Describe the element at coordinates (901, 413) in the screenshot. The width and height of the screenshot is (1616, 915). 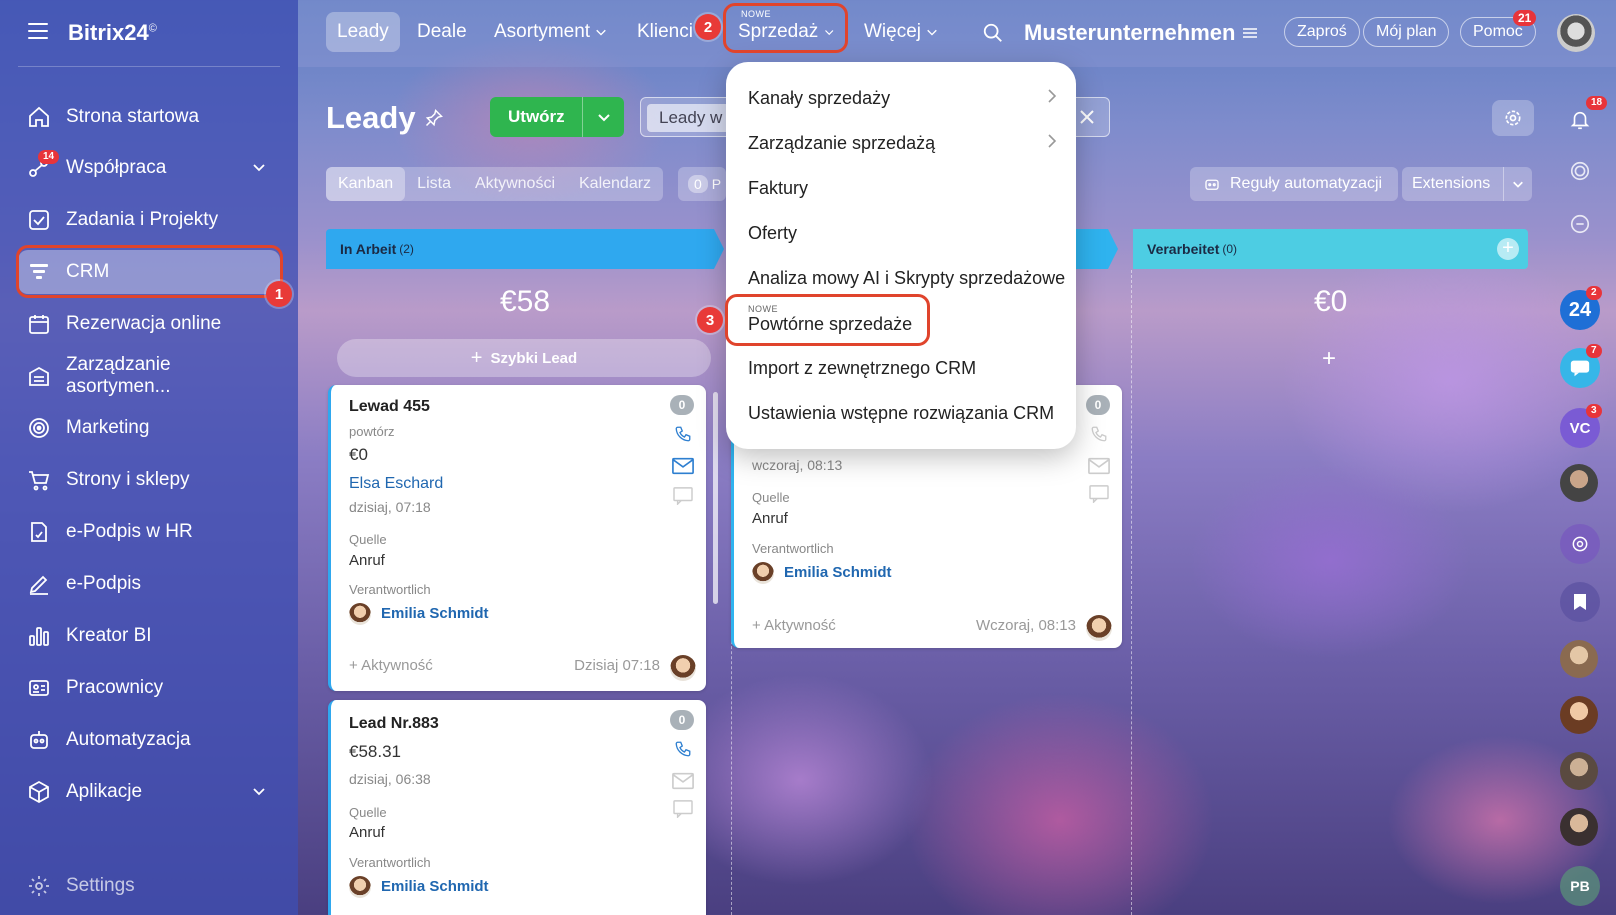
I see `menu-item-crm-presets: Ustawienia wstępne rozwiązania CRM` at that location.